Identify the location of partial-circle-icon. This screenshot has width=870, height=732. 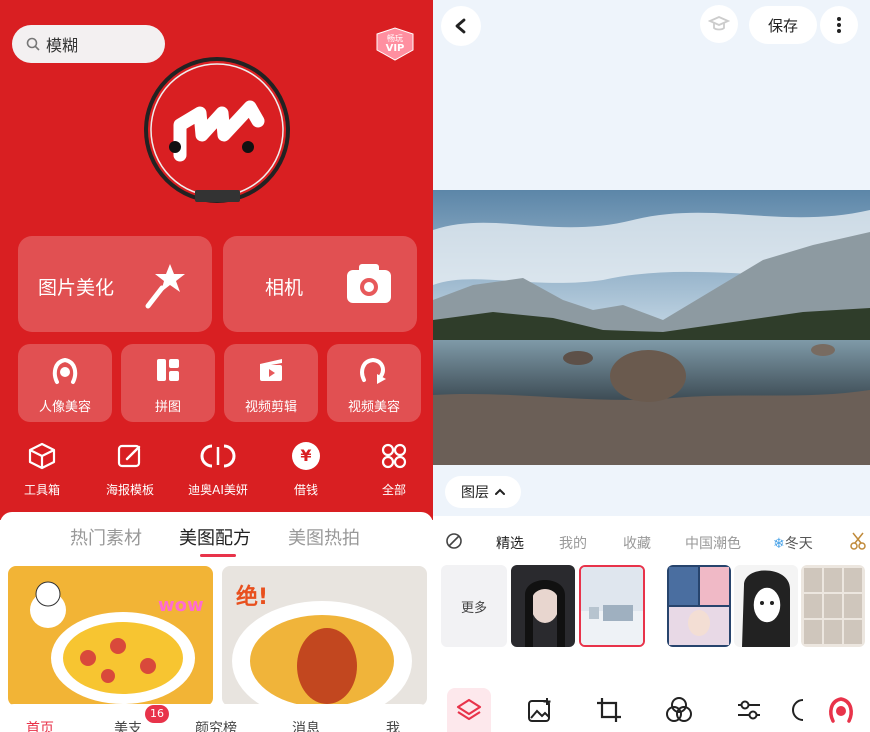
(798, 710).